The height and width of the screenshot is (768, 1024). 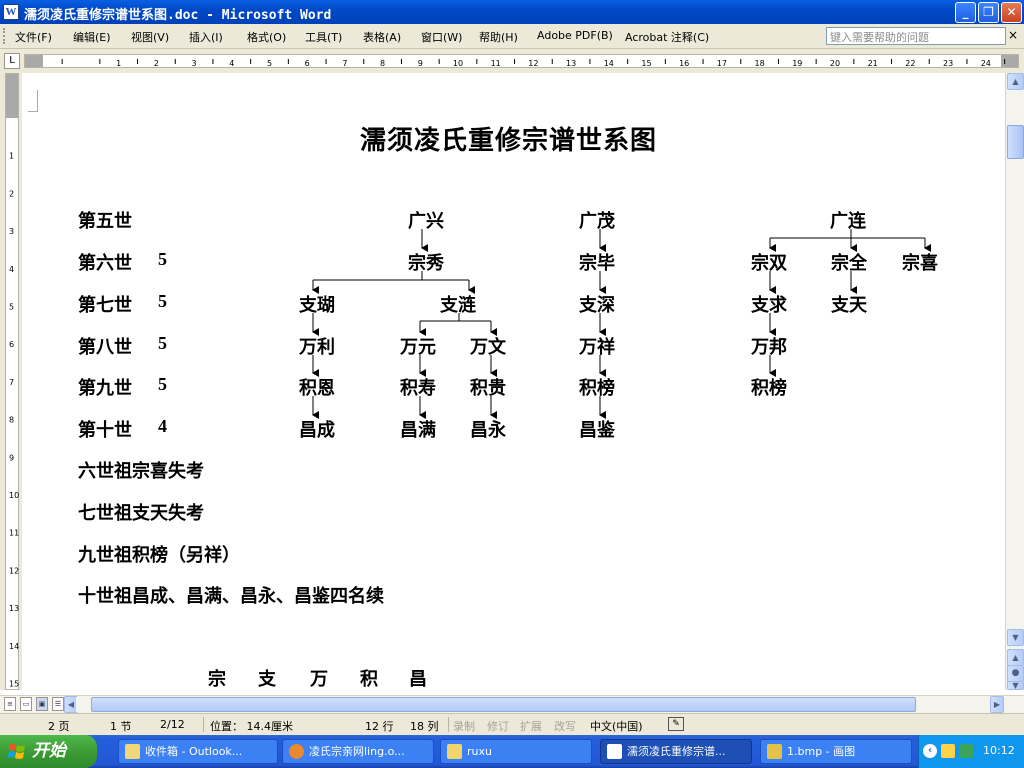 What do you see at coordinates (194, 63) in the screenshot?
I see `ruler-tick-label: 3` at bounding box center [194, 63].